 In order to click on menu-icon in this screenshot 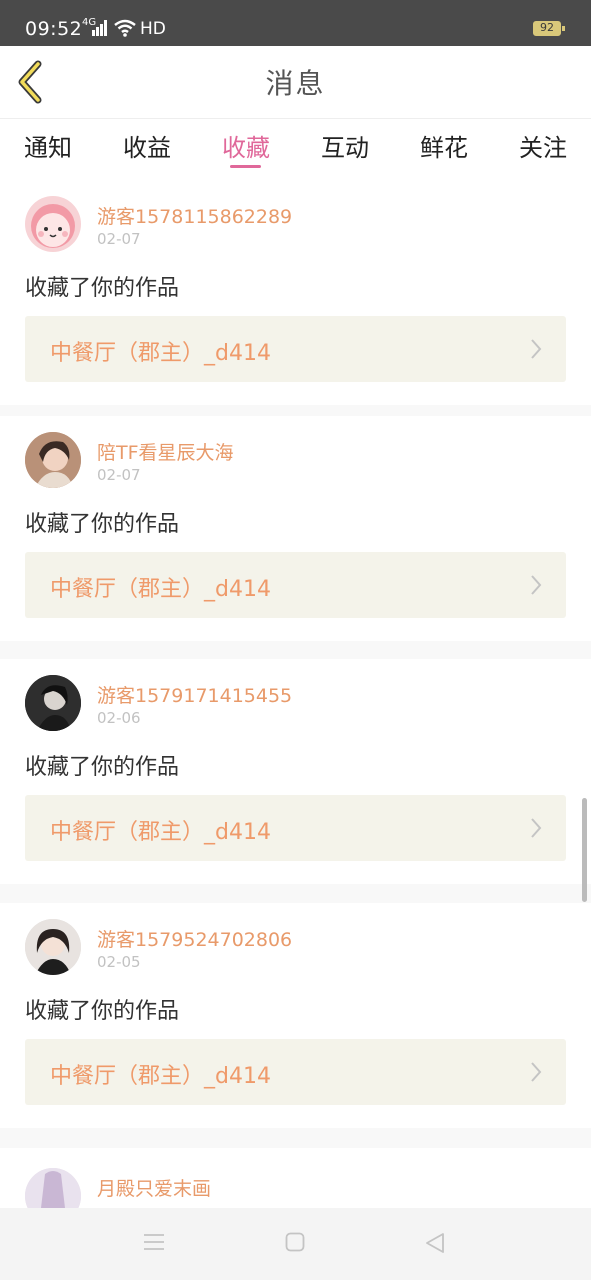, I will do `click(154, 1242)`.